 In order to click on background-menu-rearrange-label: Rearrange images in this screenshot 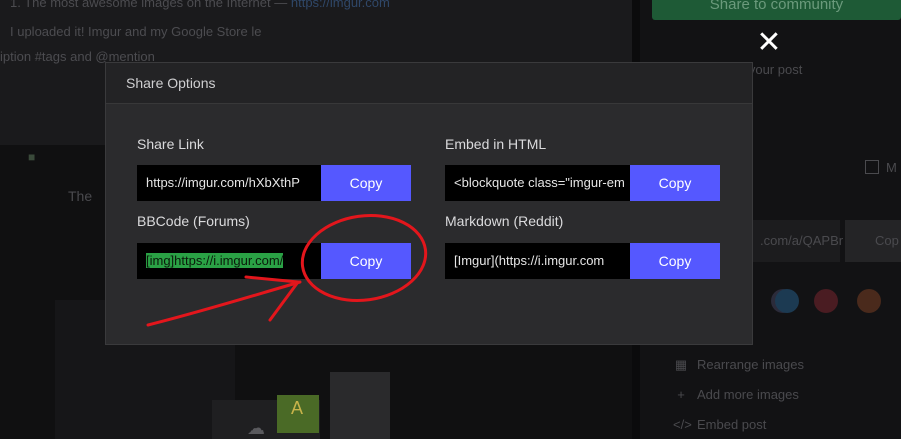, I will do `click(750, 364)`.